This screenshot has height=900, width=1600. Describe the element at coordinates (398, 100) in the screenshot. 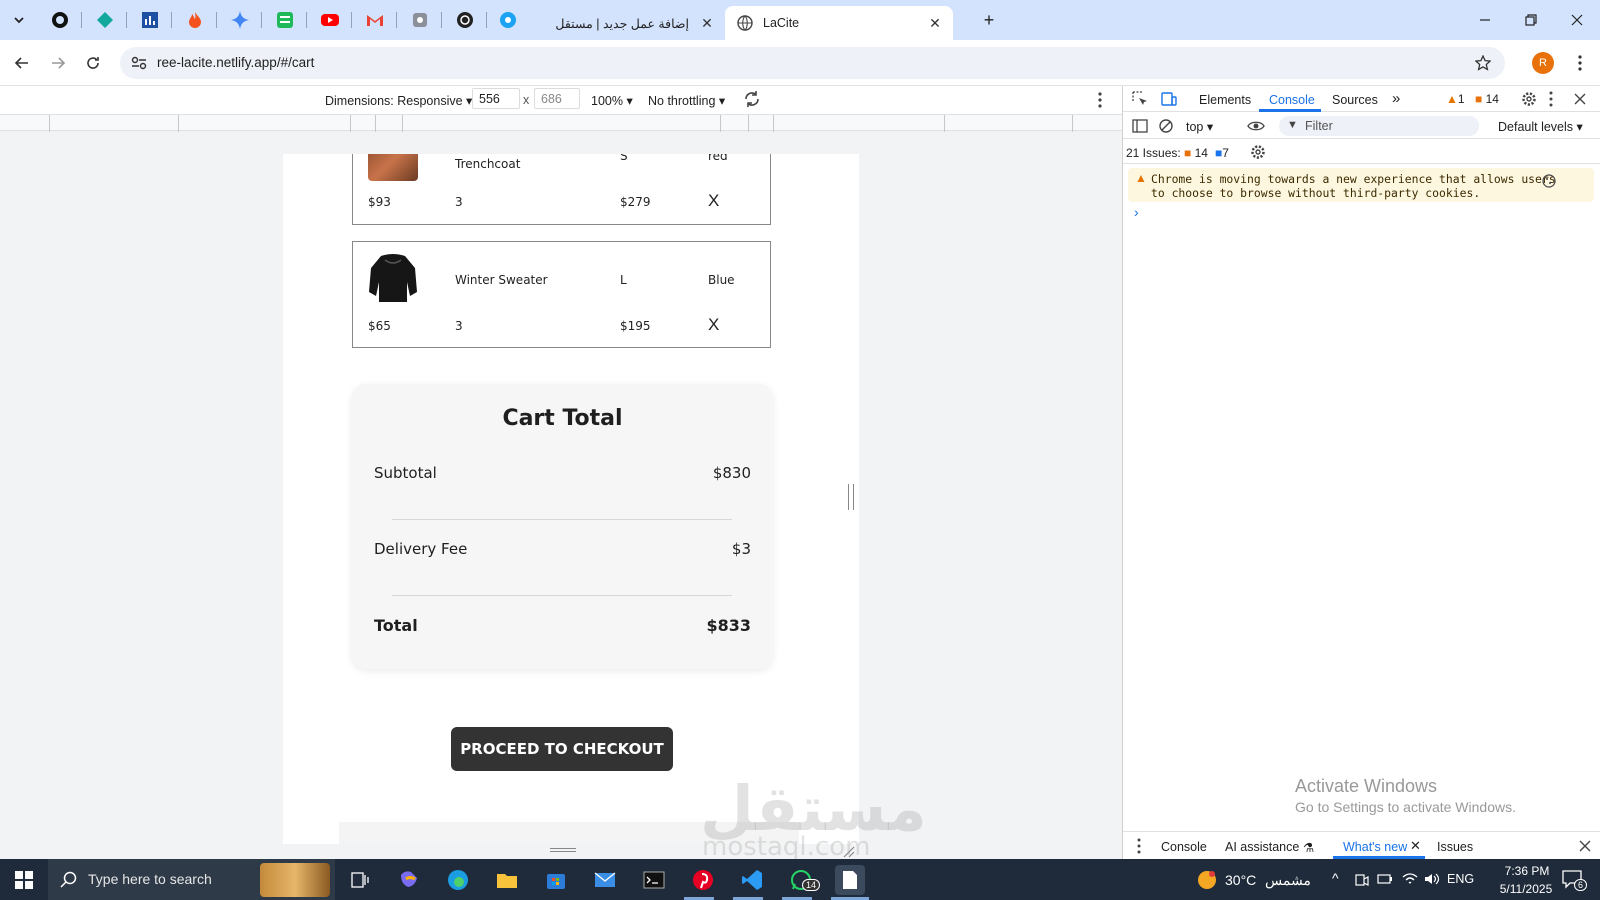

I see `dimensions-select: Dimensions: Responsive ▾` at that location.